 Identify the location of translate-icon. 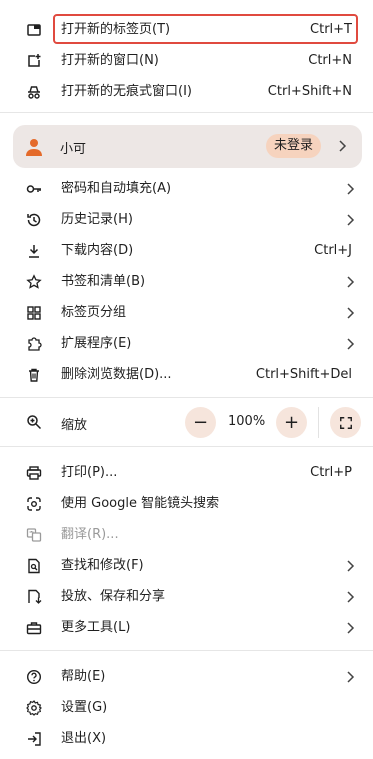
(34, 535).